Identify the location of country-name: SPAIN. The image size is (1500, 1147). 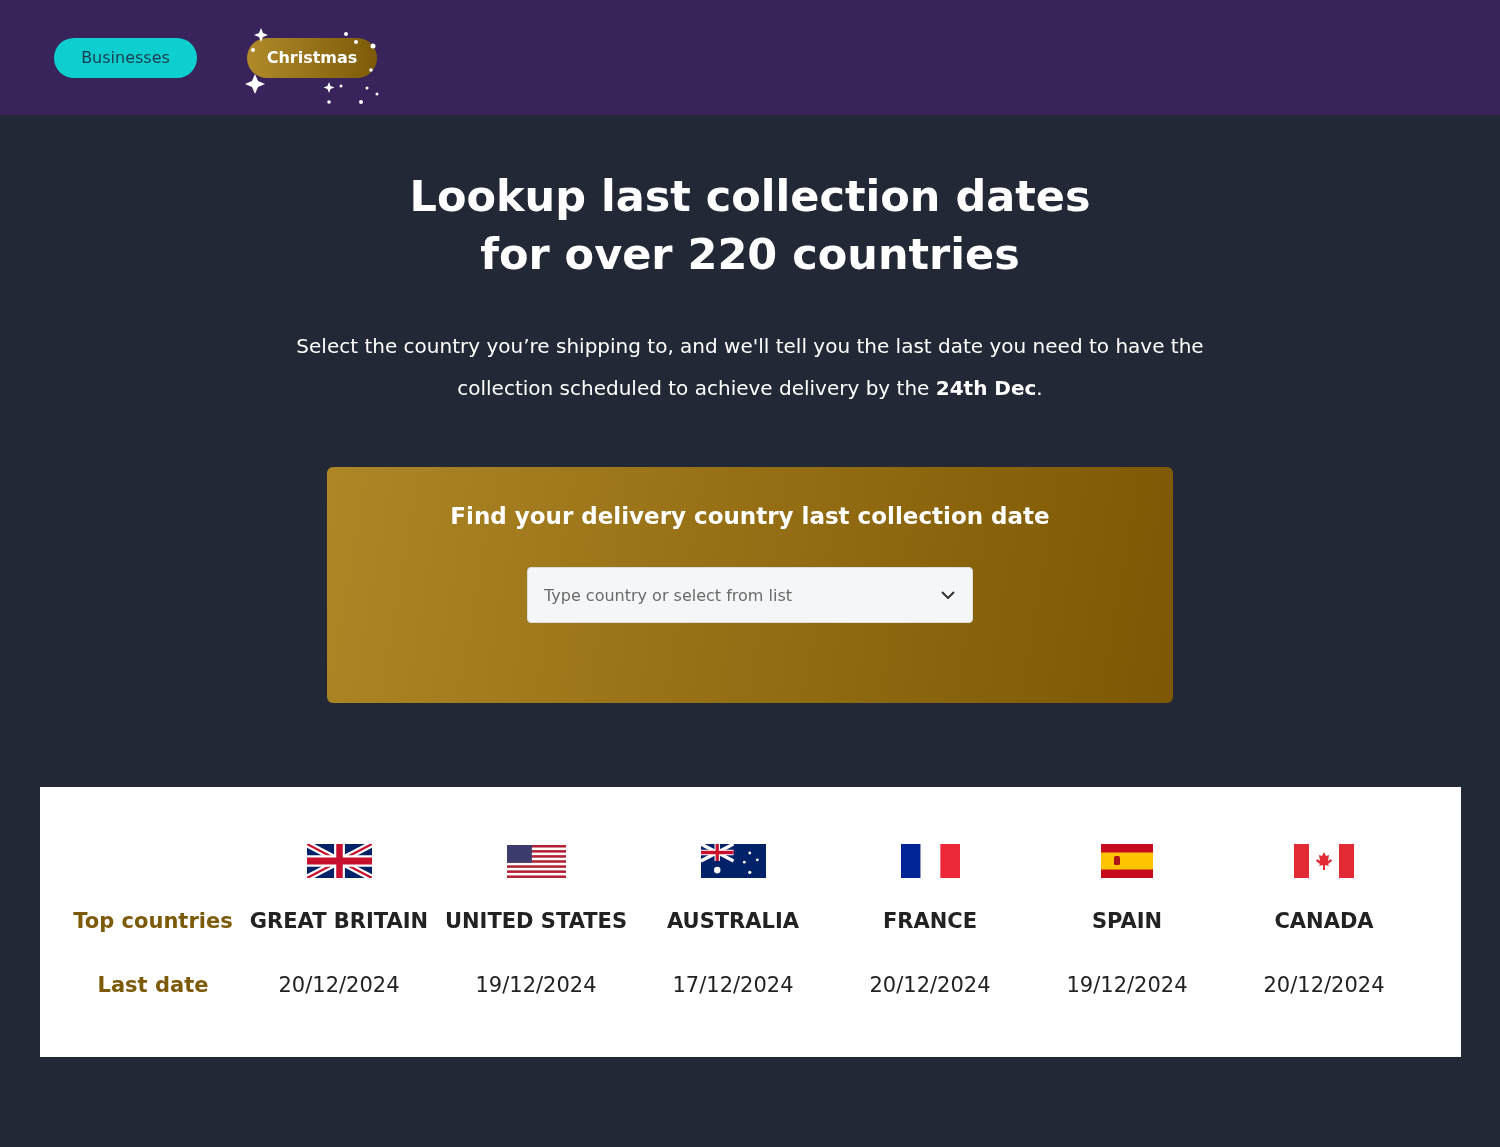
(1127, 922).